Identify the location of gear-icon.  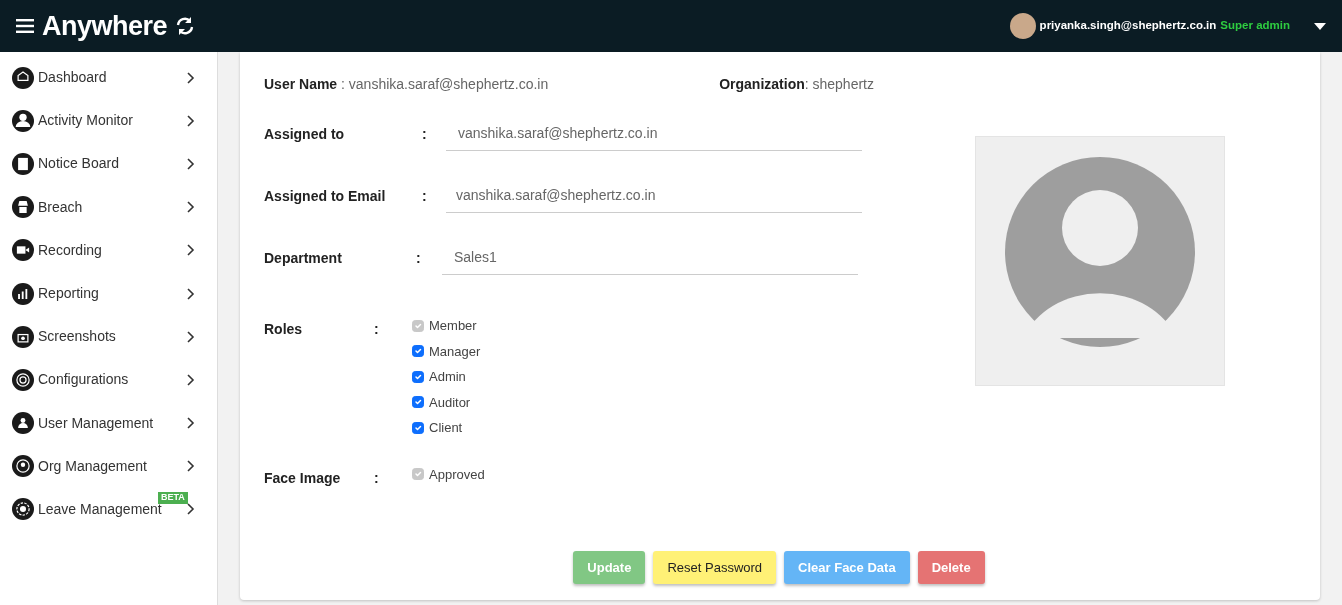
(23, 509).